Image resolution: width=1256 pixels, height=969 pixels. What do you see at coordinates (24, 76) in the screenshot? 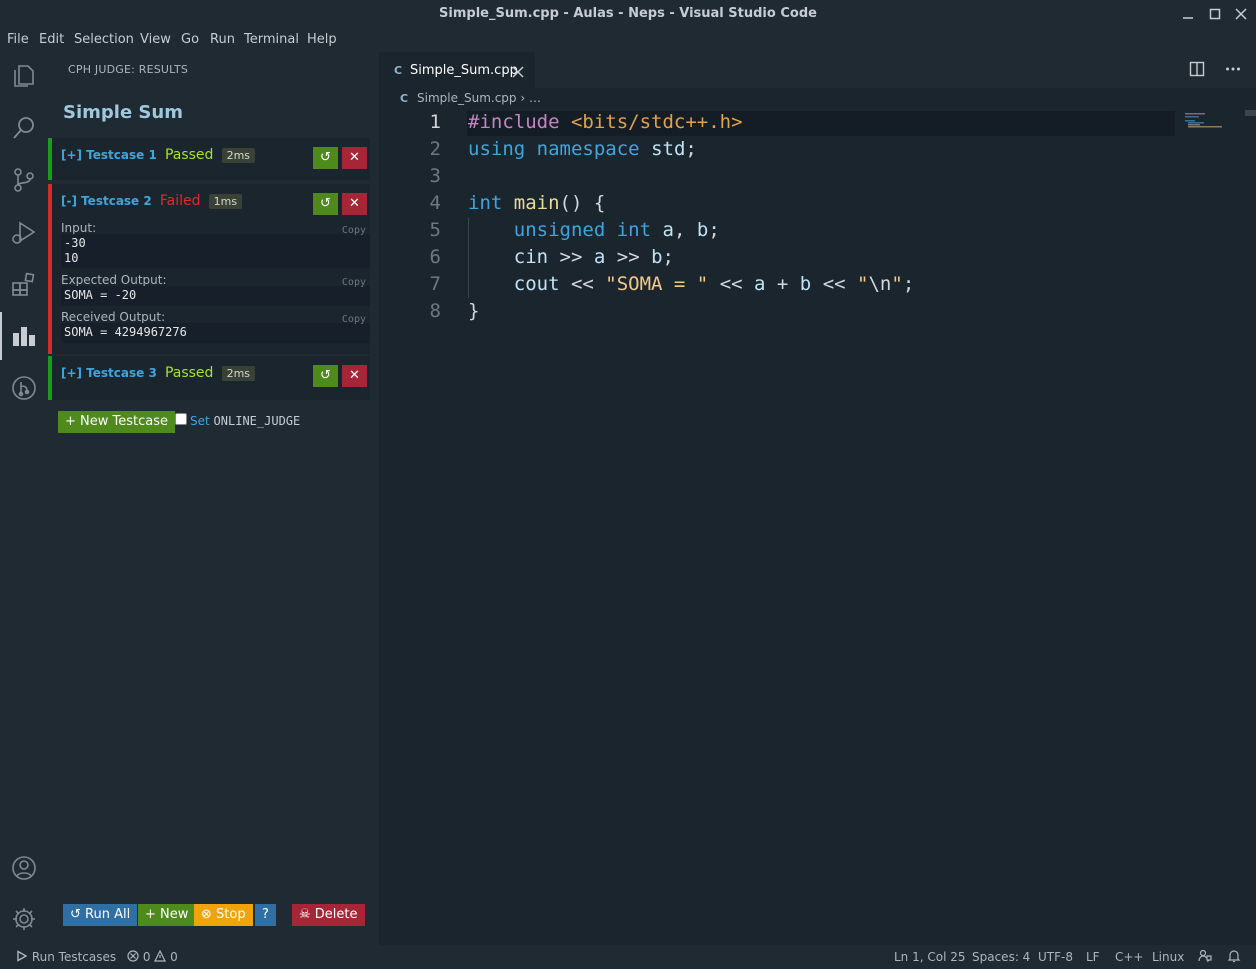
I see `explorer-icon` at bounding box center [24, 76].